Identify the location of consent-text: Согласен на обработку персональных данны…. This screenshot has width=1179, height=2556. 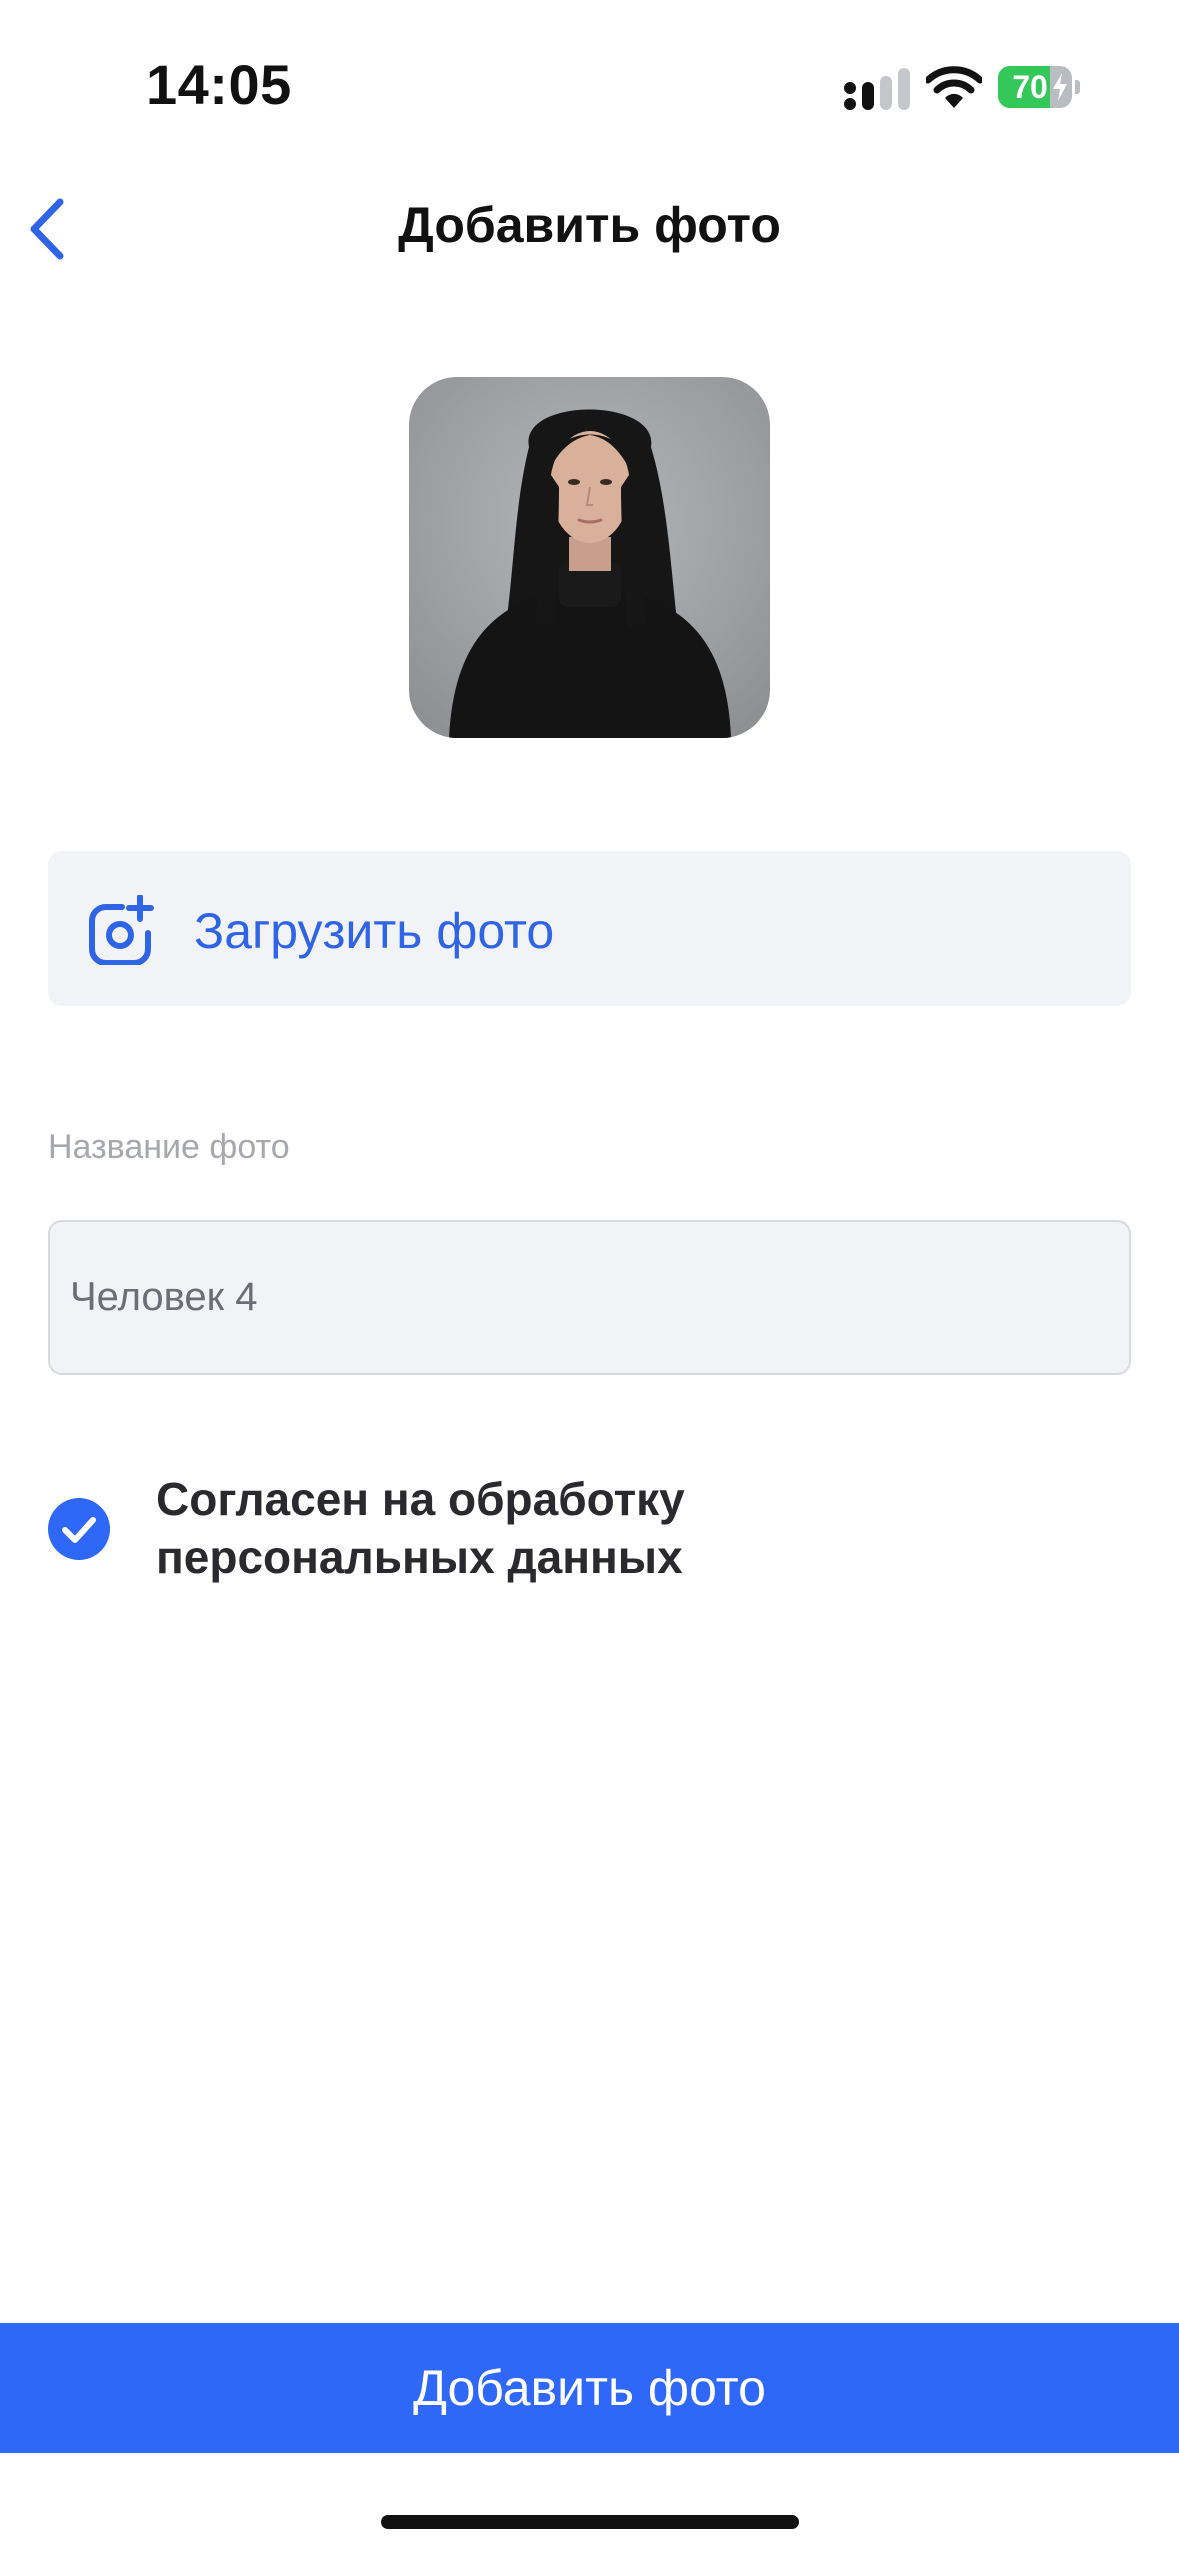
(606, 1528).